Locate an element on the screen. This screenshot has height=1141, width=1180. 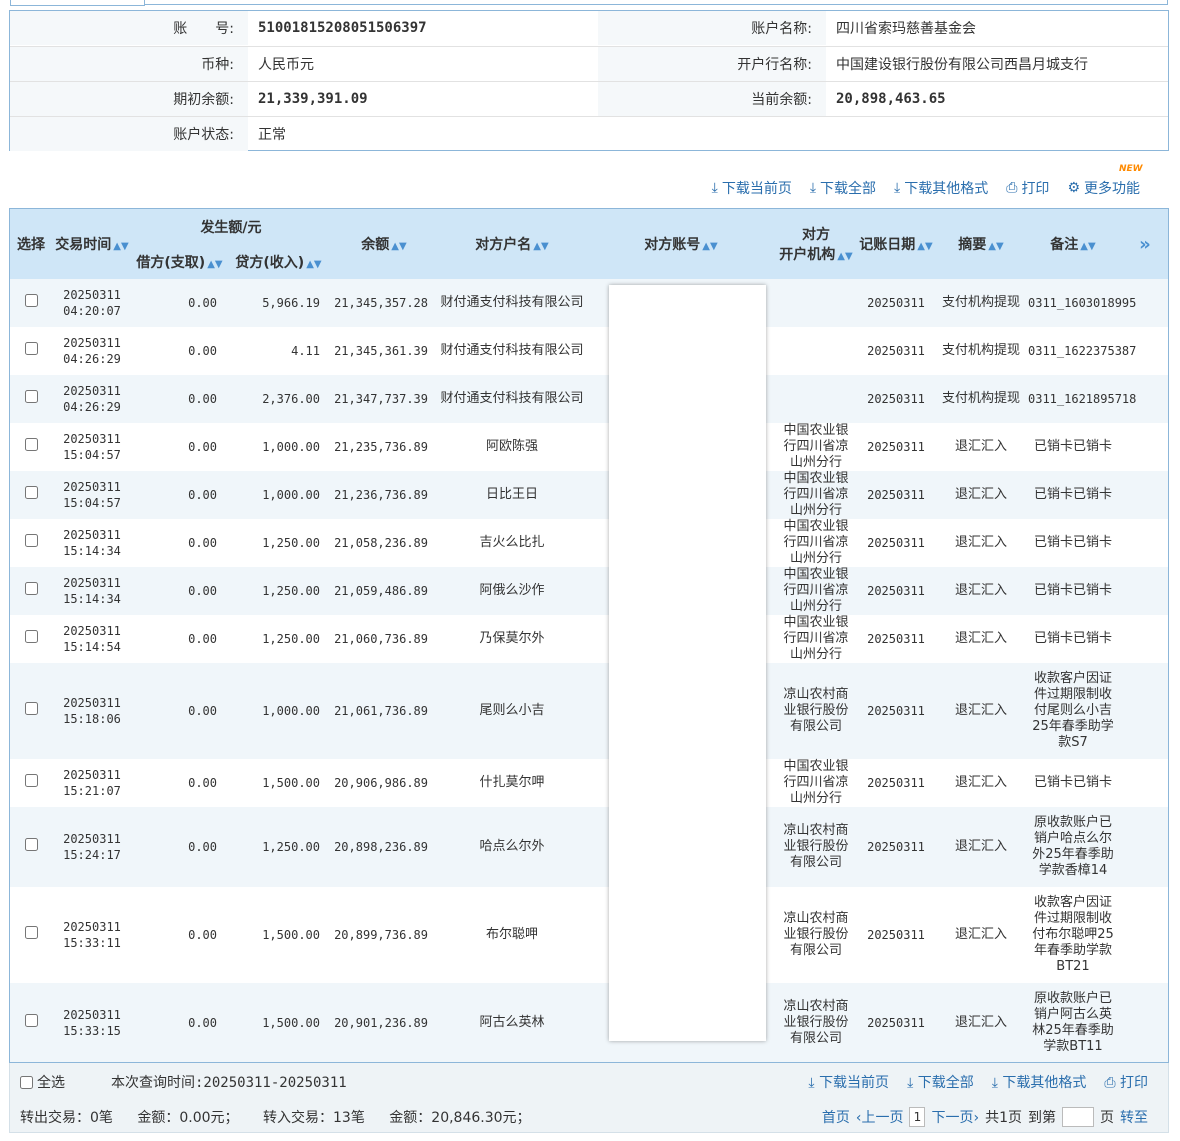
current-balance-value: 20,898,463.65 is located at coordinates (891, 99).